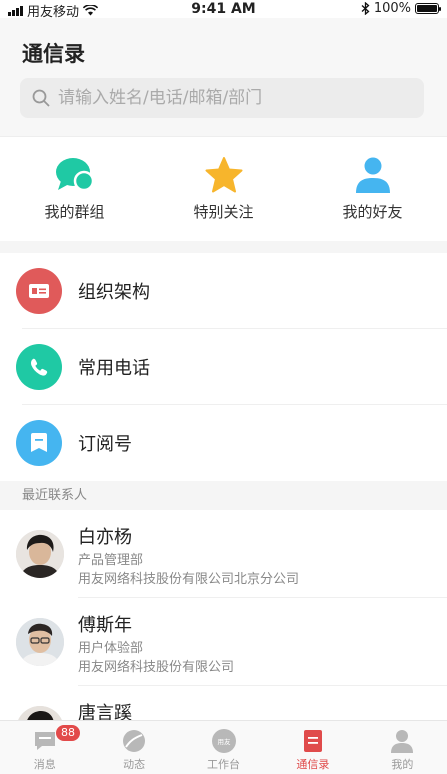 The width and height of the screenshot is (447, 774). I want to click on group-chat-icon, so click(74, 175).